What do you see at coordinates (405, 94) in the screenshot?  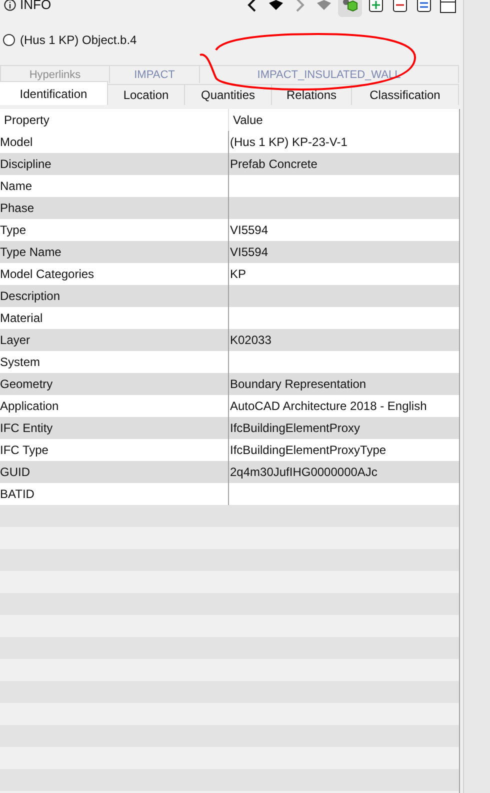 I see `tab: Classification` at bounding box center [405, 94].